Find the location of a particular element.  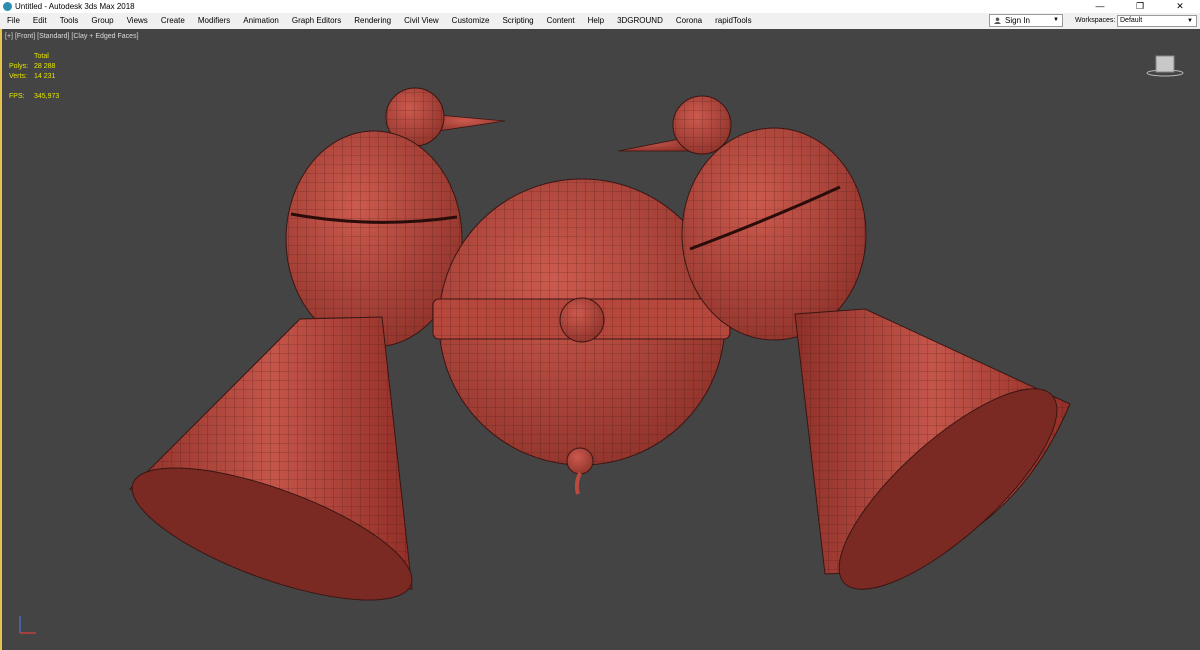

sign-in-label: Sign In is located at coordinates (1017, 20).